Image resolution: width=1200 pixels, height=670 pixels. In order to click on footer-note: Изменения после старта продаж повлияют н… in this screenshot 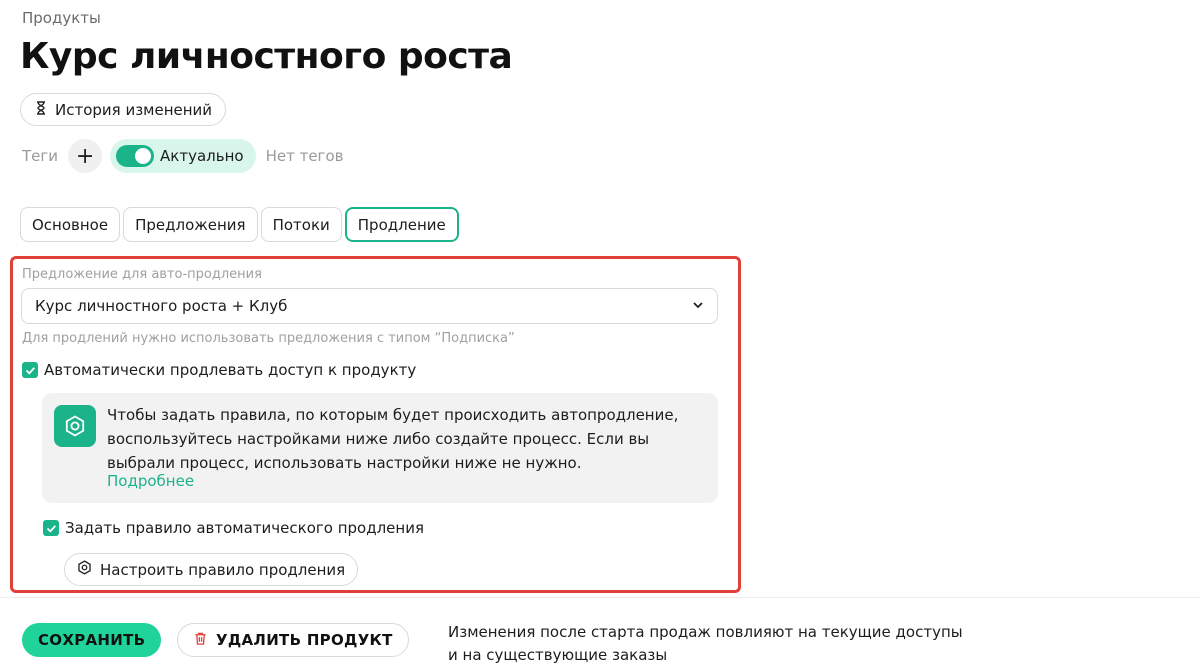, I will do `click(705, 644)`.